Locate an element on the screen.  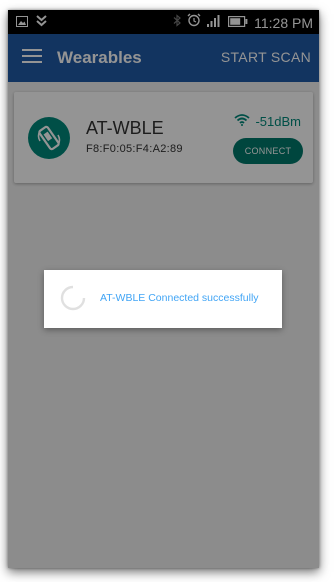
loading-spinner-icon is located at coordinates (73, 298).